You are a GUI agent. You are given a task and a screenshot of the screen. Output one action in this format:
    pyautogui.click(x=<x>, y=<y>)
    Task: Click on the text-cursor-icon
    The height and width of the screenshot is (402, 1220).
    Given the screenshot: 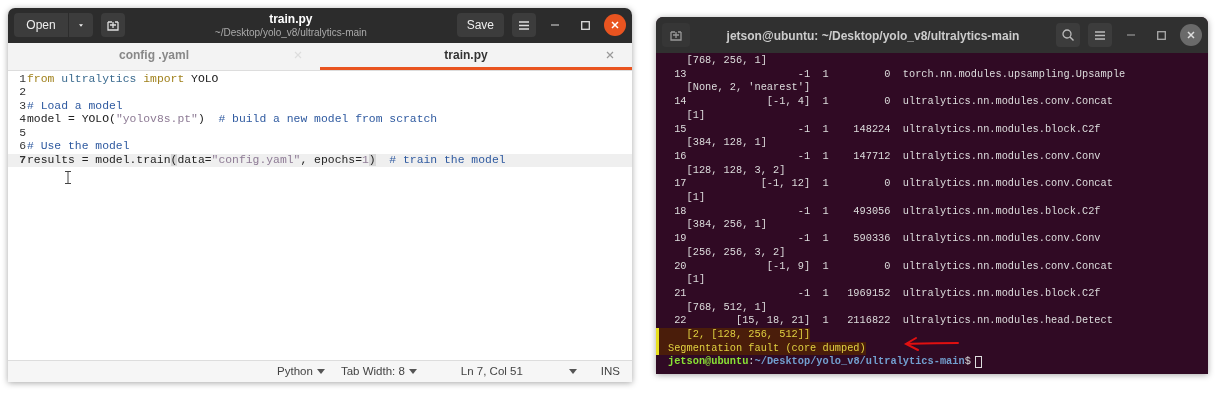 What is the action you would take?
    pyautogui.click(x=68, y=177)
    